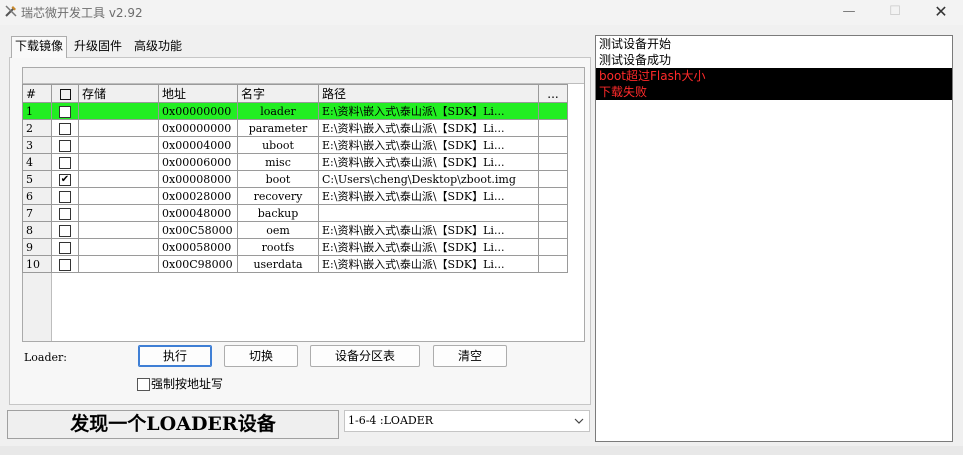 The height and width of the screenshot is (455, 963). Describe the element at coordinates (158, 48) in the screenshot. I see `tab-advanced-functions: 高级功能` at that location.